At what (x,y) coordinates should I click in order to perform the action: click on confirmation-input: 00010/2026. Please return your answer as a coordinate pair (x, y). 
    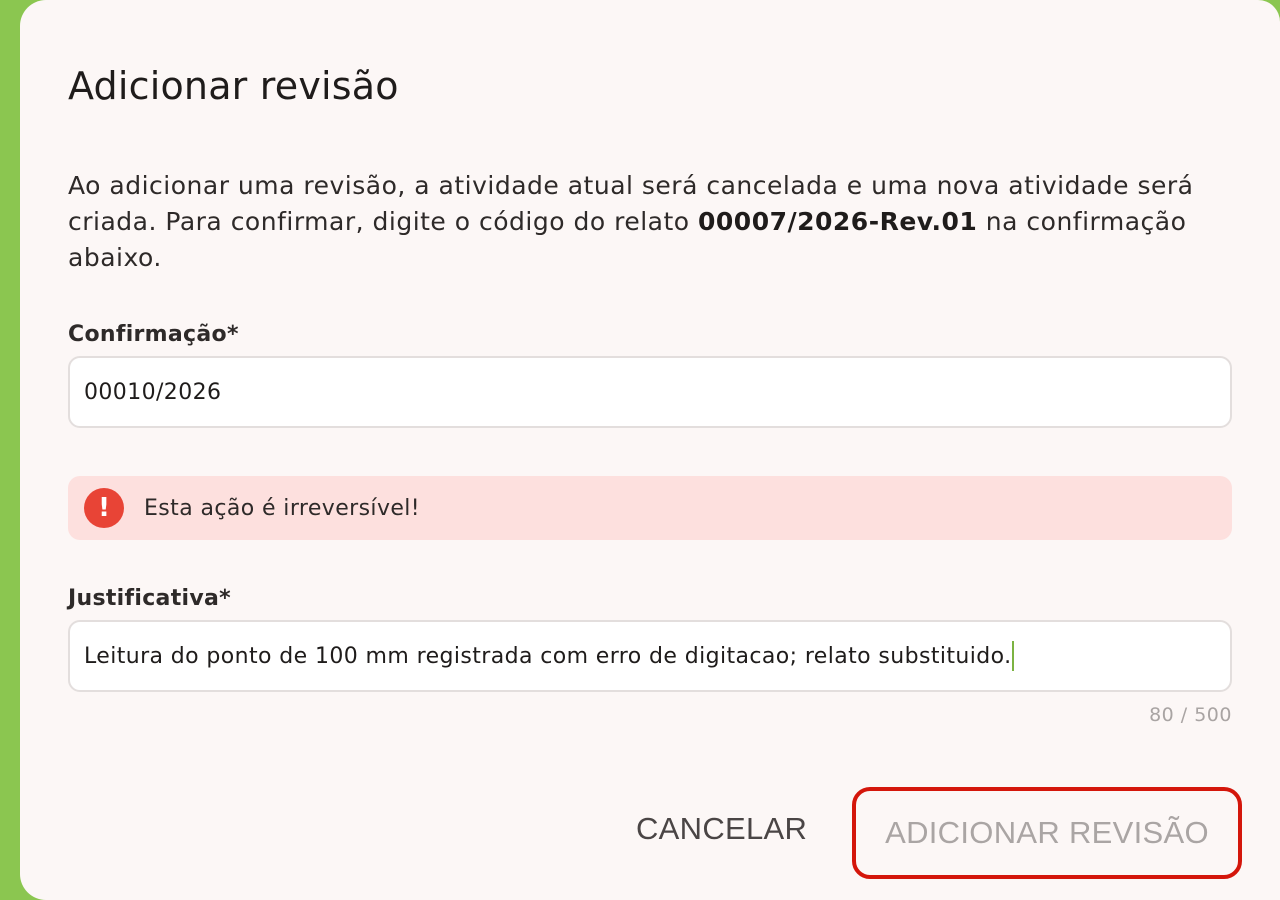
    Looking at the image, I should click on (650, 392).